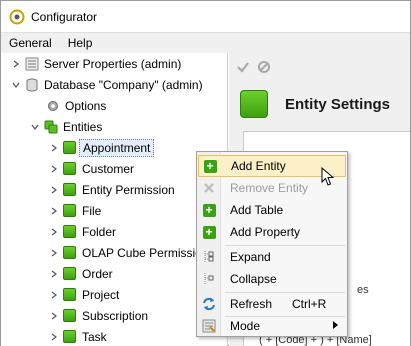  Describe the element at coordinates (254, 104) in the screenshot. I see `entity-large-icon` at that location.